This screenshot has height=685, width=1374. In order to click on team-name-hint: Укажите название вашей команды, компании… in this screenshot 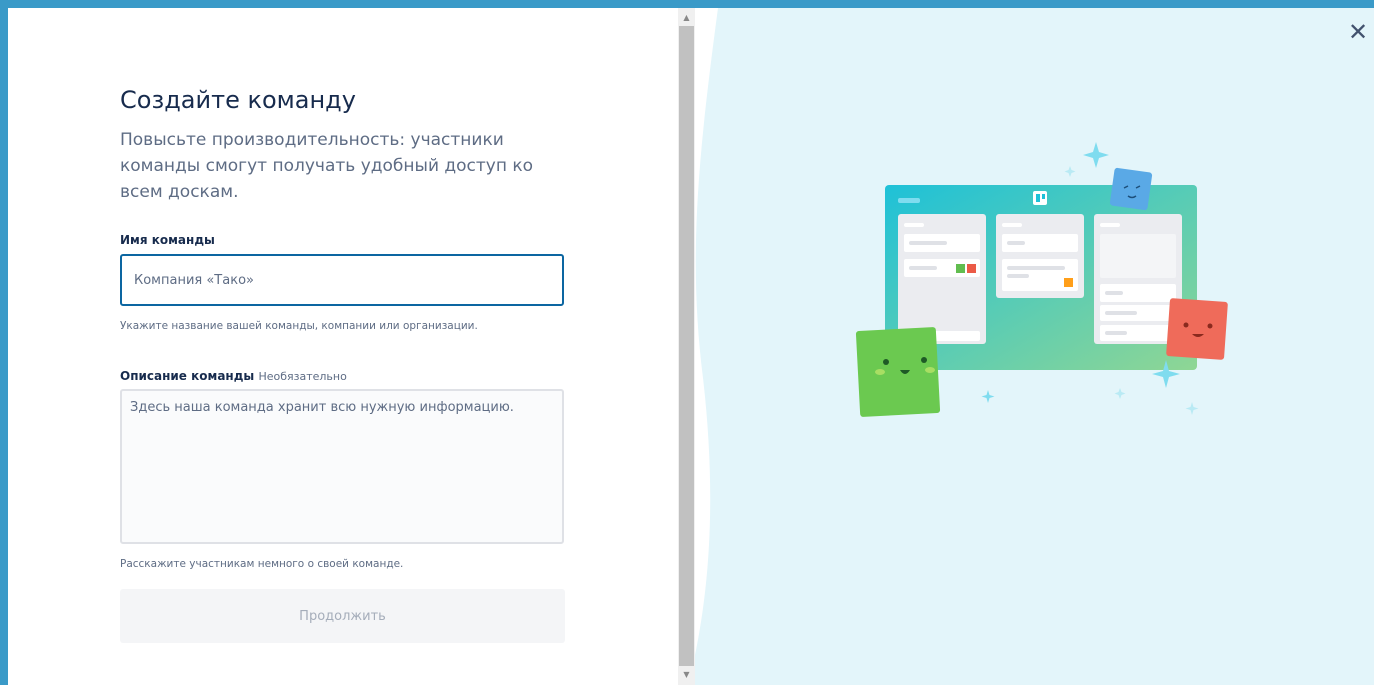, I will do `click(299, 326)`.